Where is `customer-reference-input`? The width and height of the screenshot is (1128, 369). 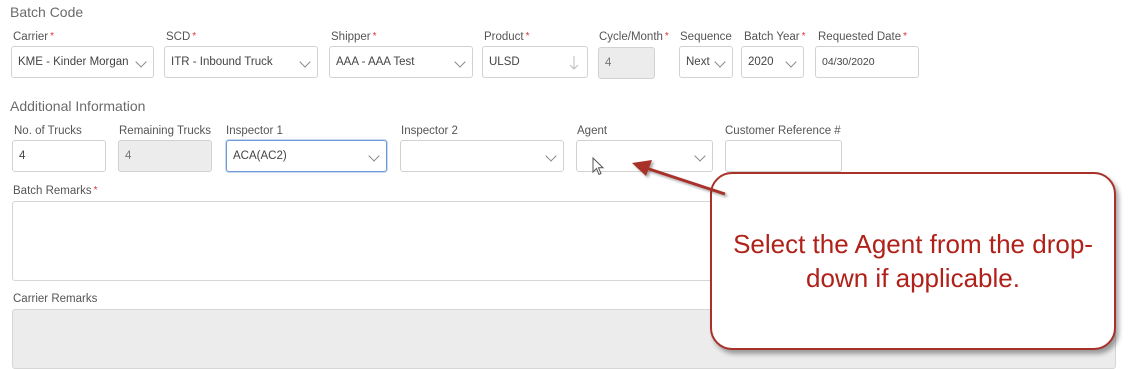
customer-reference-input is located at coordinates (783, 156).